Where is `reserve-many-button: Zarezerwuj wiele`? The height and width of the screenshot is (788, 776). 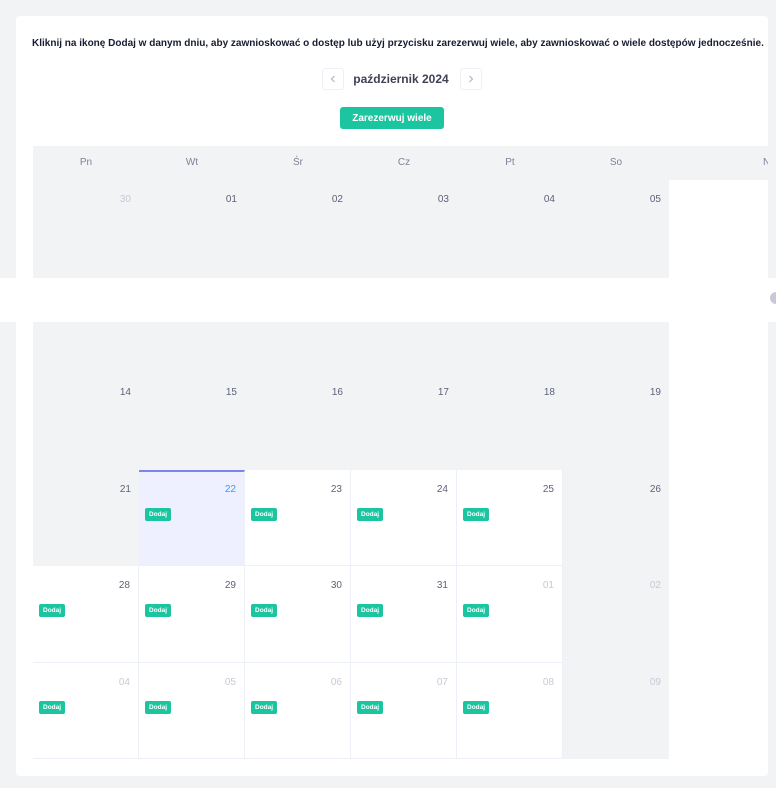 reserve-many-button: Zarezerwuj wiele is located at coordinates (392, 118).